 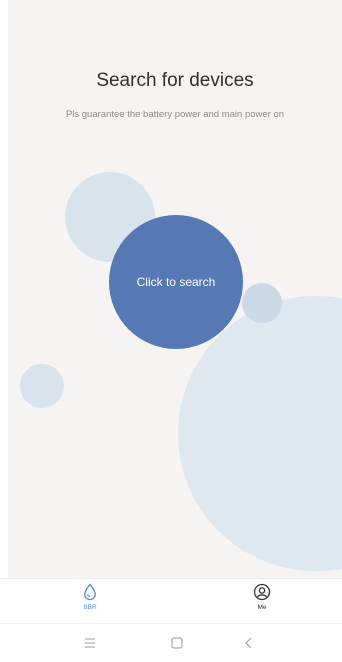 What do you see at coordinates (90, 602) in the screenshot?
I see `tab-bbr: BBR` at bounding box center [90, 602].